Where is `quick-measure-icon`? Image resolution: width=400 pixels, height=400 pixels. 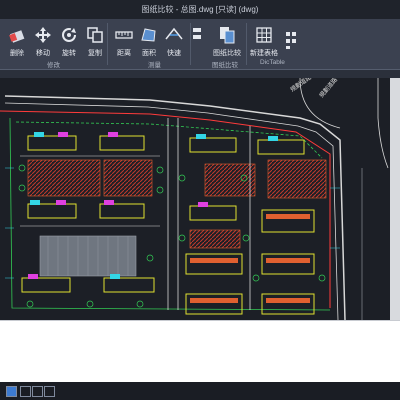 quick-measure-icon is located at coordinates (174, 33).